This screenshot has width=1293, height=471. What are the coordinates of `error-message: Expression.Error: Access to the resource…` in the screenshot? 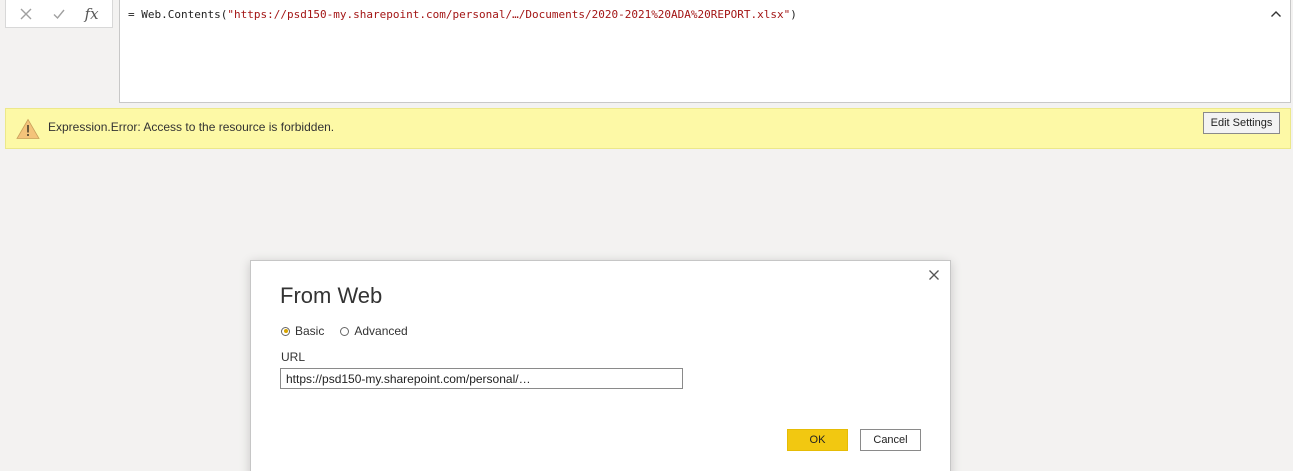 It's located at (191, 127).